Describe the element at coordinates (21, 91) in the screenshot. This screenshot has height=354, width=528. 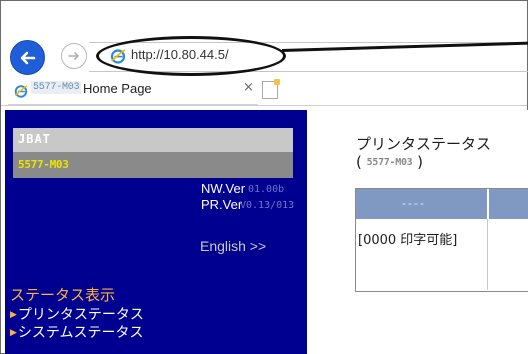
I see `ie-logo-icon` at that location.